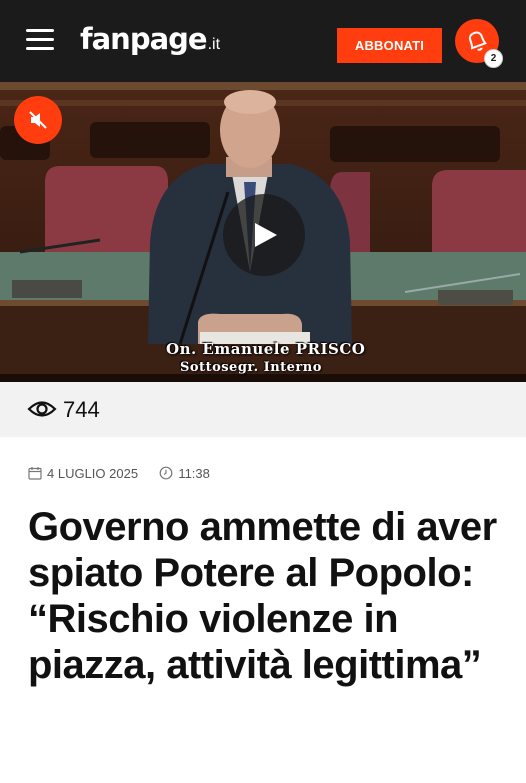 This screenshot has width=526, height=783. I want to click on bell-icon, so click(477, 41).